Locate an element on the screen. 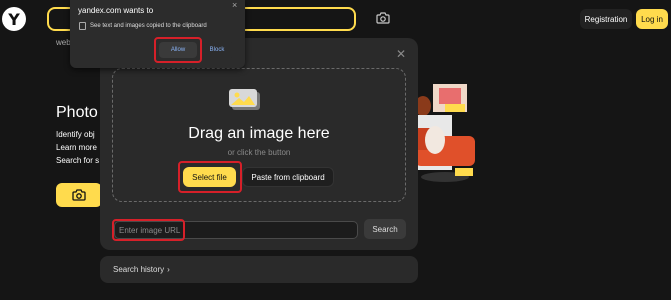  logo-letter: Y is located at coordinates (14, 19).